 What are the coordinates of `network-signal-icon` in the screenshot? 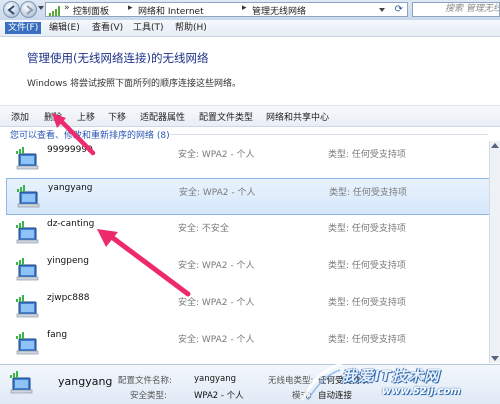 It's located at (54, 11).